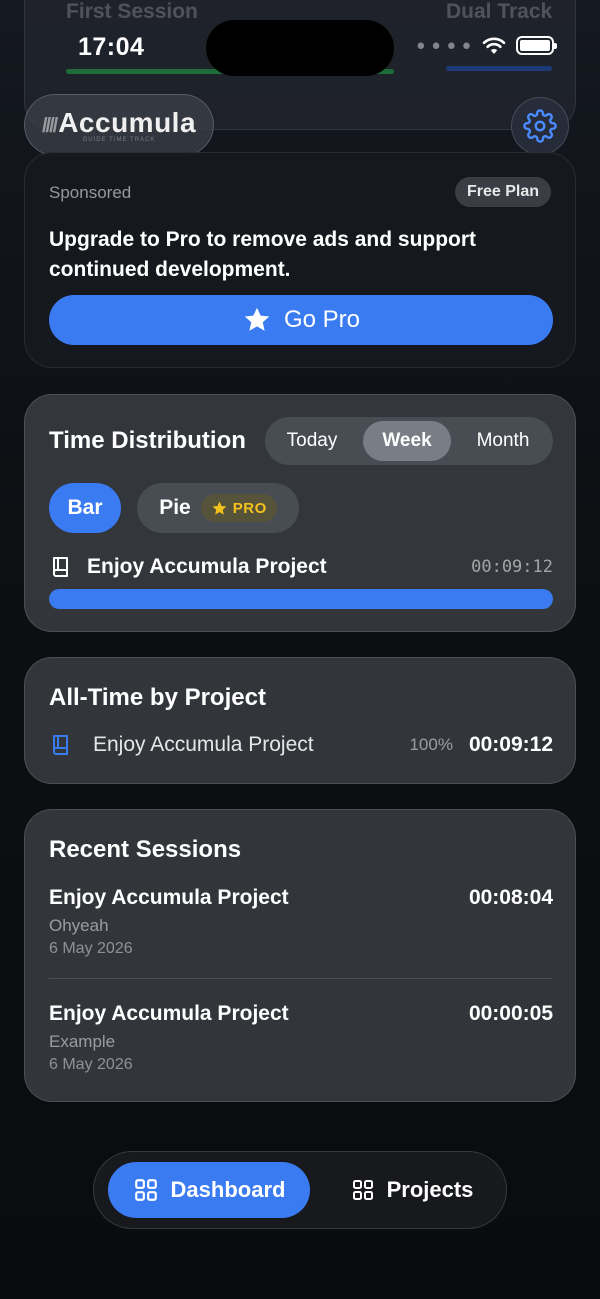 Image resolution: width=600 pixels, height=1299 pixels. I want to click on pro-badge: PRO, so click(238, 508).